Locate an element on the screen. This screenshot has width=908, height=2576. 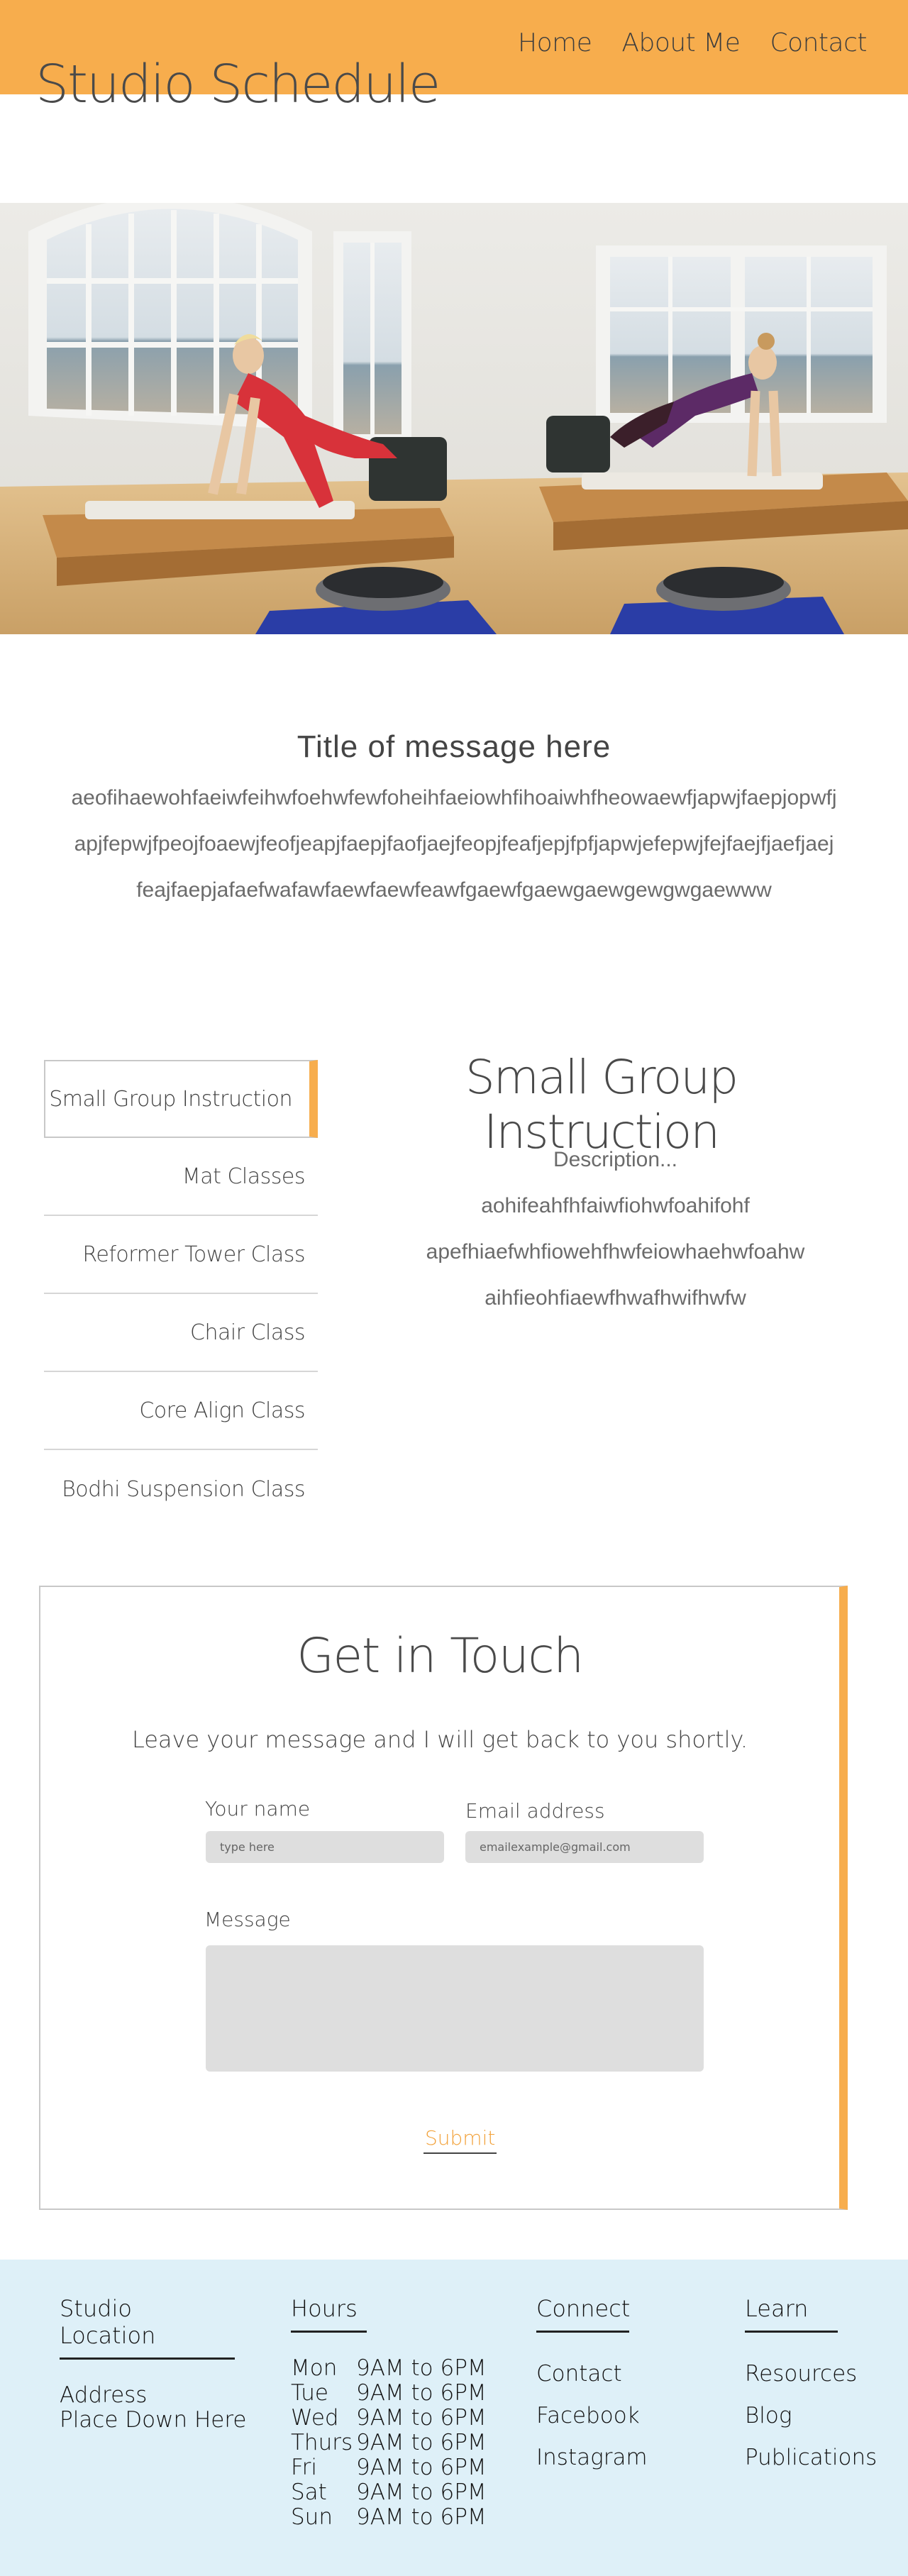
tab-reformer-tower-class: Reformer Tower Class is located at coordinates (181, 1255).